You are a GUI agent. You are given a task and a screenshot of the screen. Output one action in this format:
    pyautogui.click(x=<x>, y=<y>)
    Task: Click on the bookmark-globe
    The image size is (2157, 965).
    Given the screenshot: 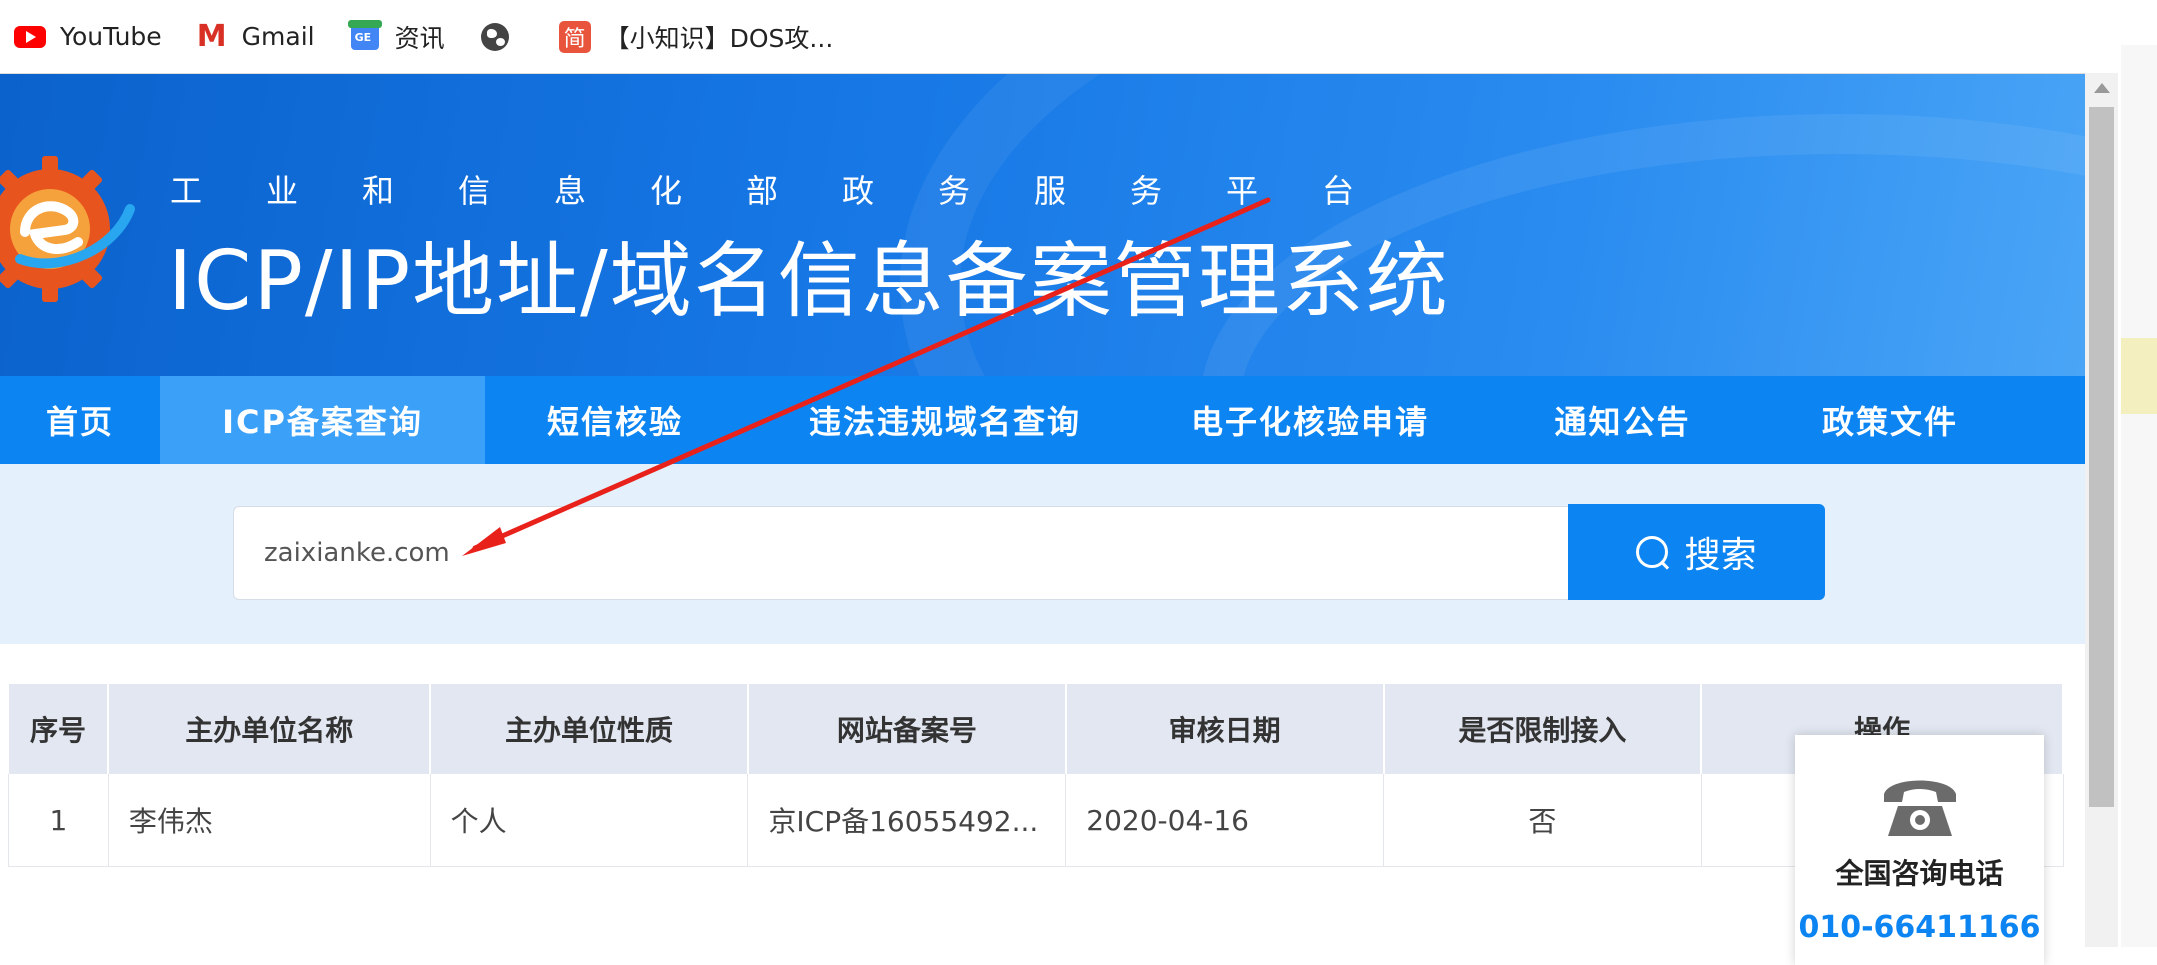 What is the action you would take?
    pyautogui.click(x=502, y=36)
    